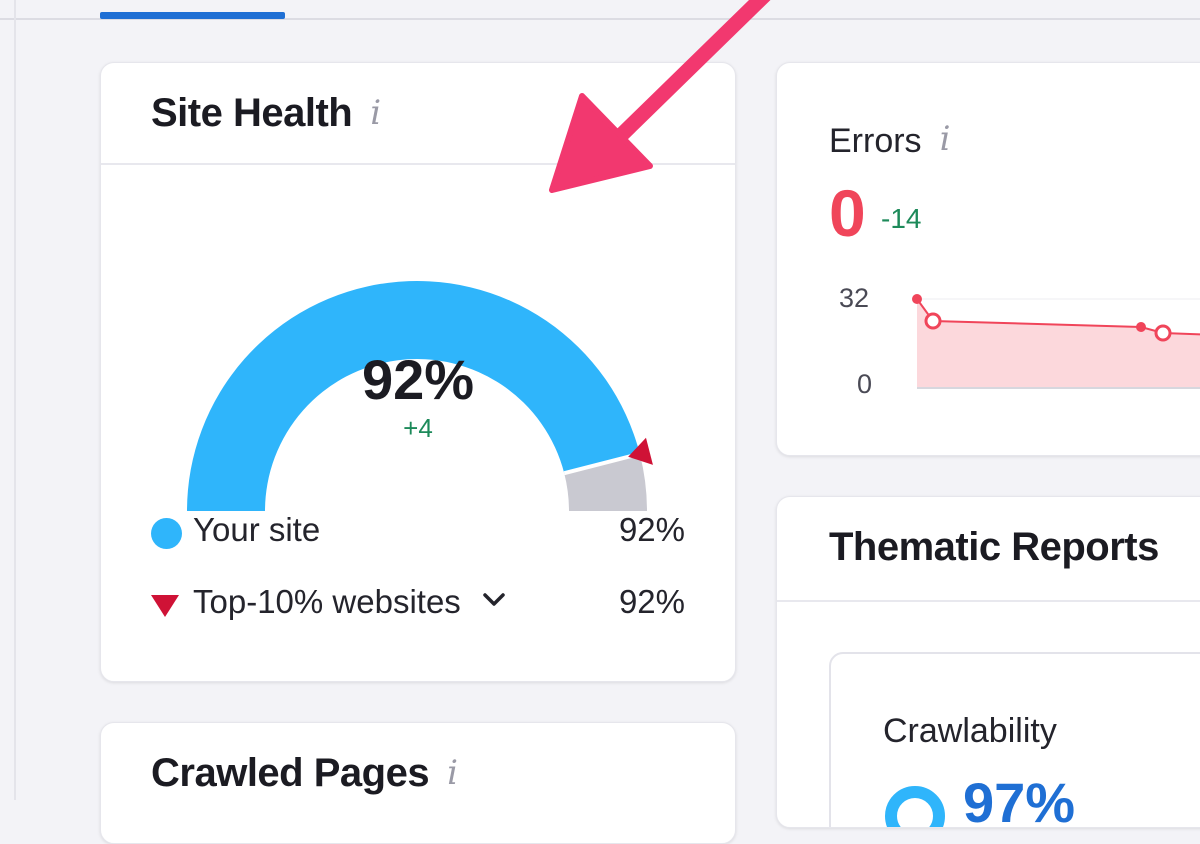  I want to click on errors-label: Errors, so click(875, 141).